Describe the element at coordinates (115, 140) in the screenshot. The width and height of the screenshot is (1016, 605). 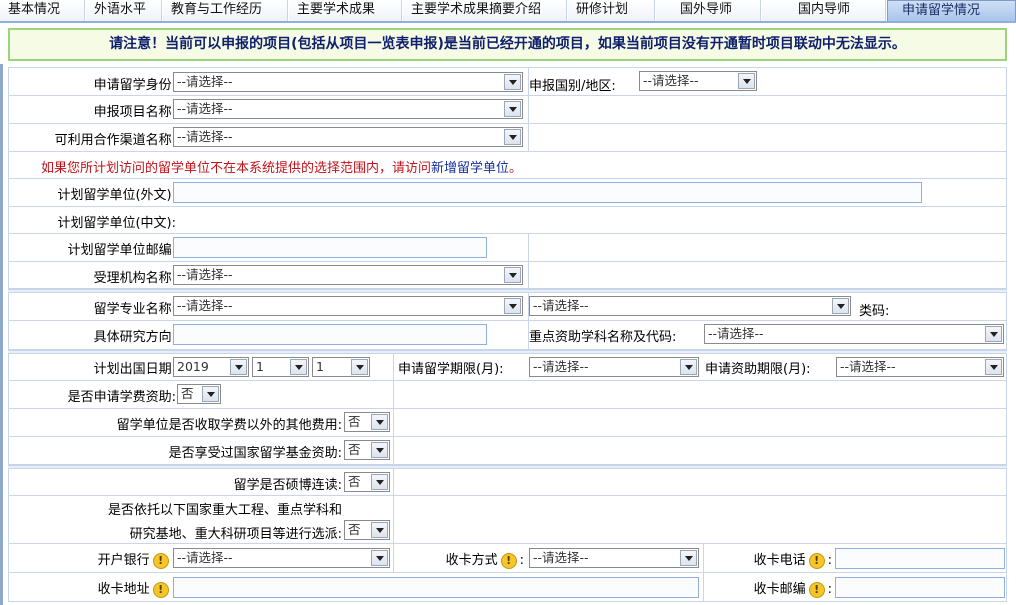
I see `channel-label: 可利用合作渠道名称:` at that location.